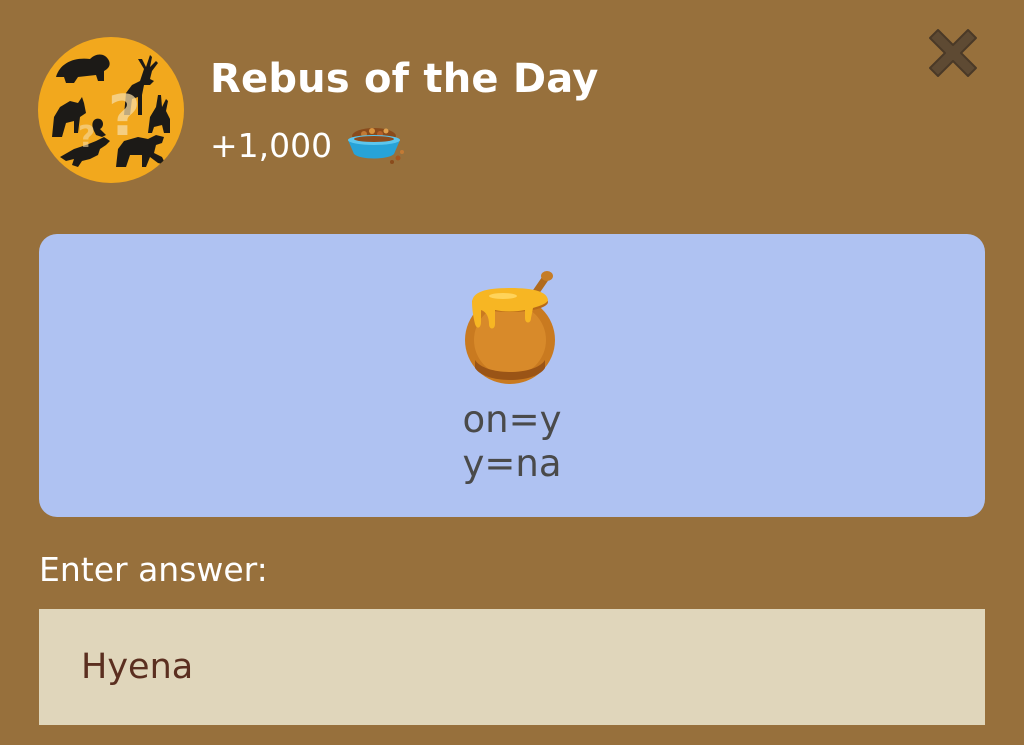 This screenshot has height=745, width=1024. I want to click on rebus-clue: on=y y=na, so click(512, 442).